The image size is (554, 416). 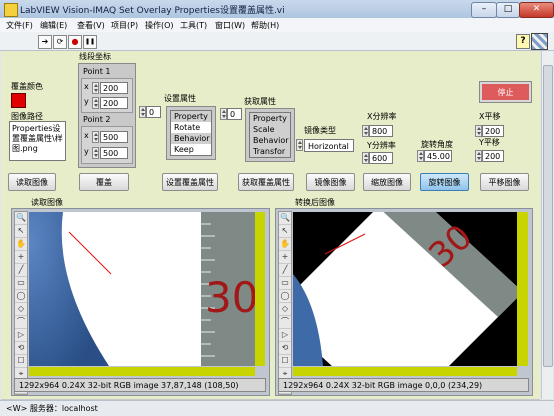 What do you see at coordinates (37, 141) in the screenshot?
I see `image-path-field: Properties设置覆盖属性\样图.png` at bounding box center [37, 141].